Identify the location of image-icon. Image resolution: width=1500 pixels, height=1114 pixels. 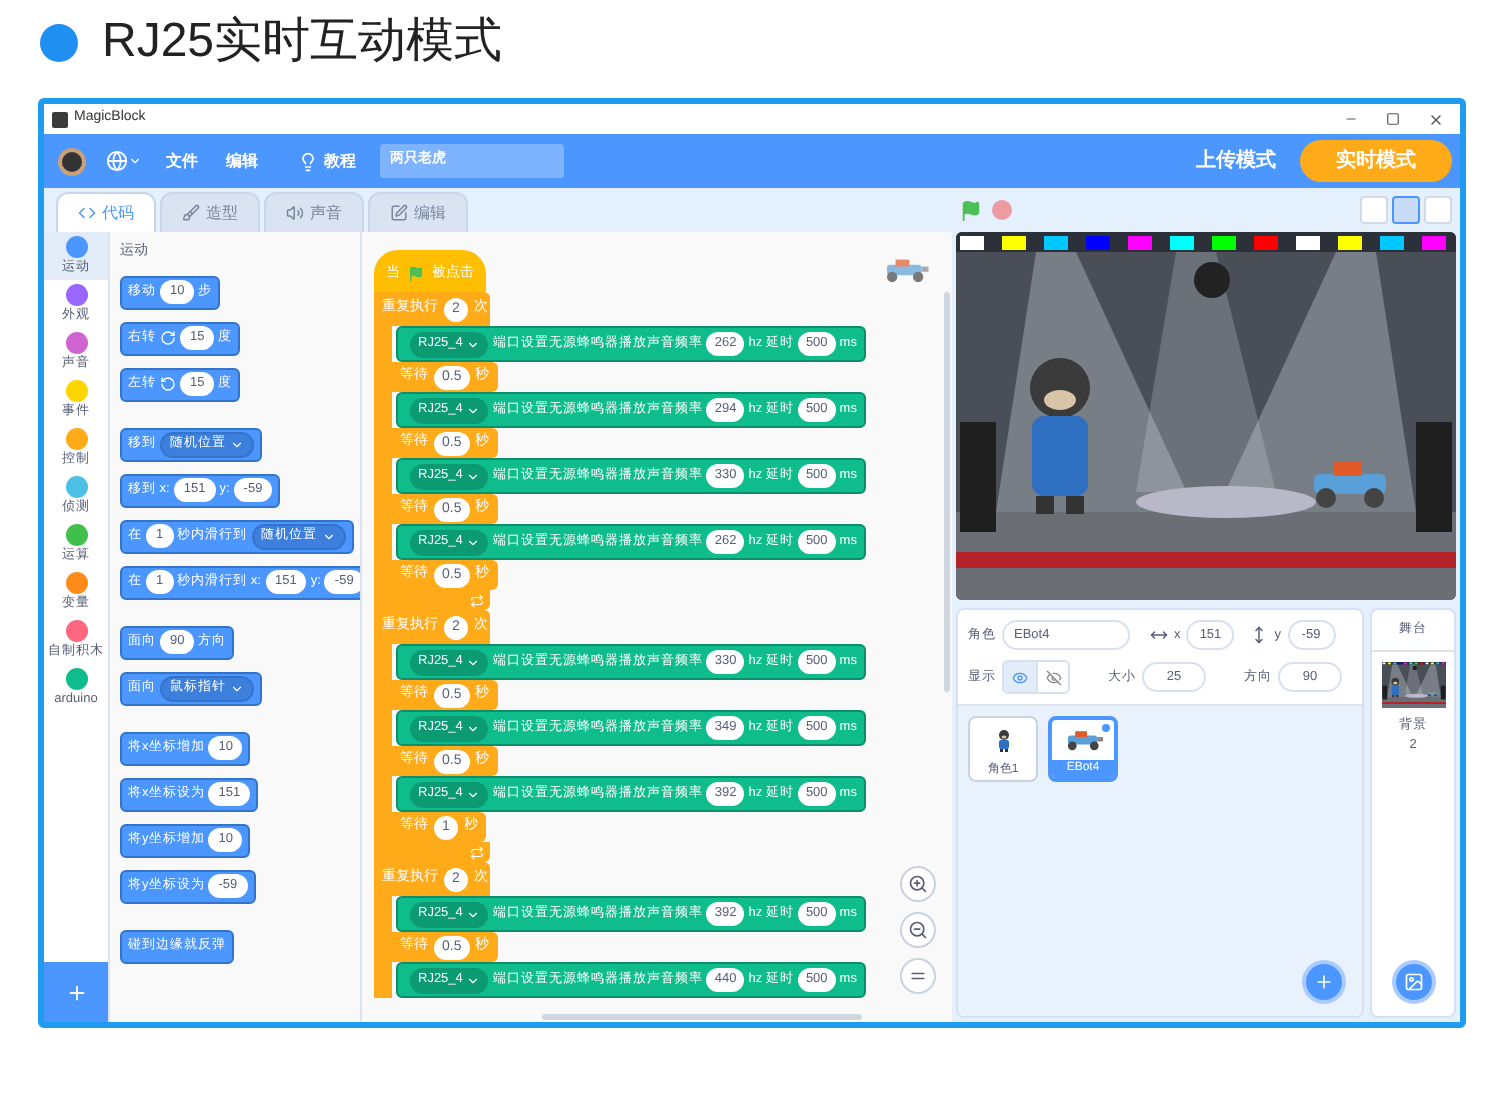
(1413, 982).